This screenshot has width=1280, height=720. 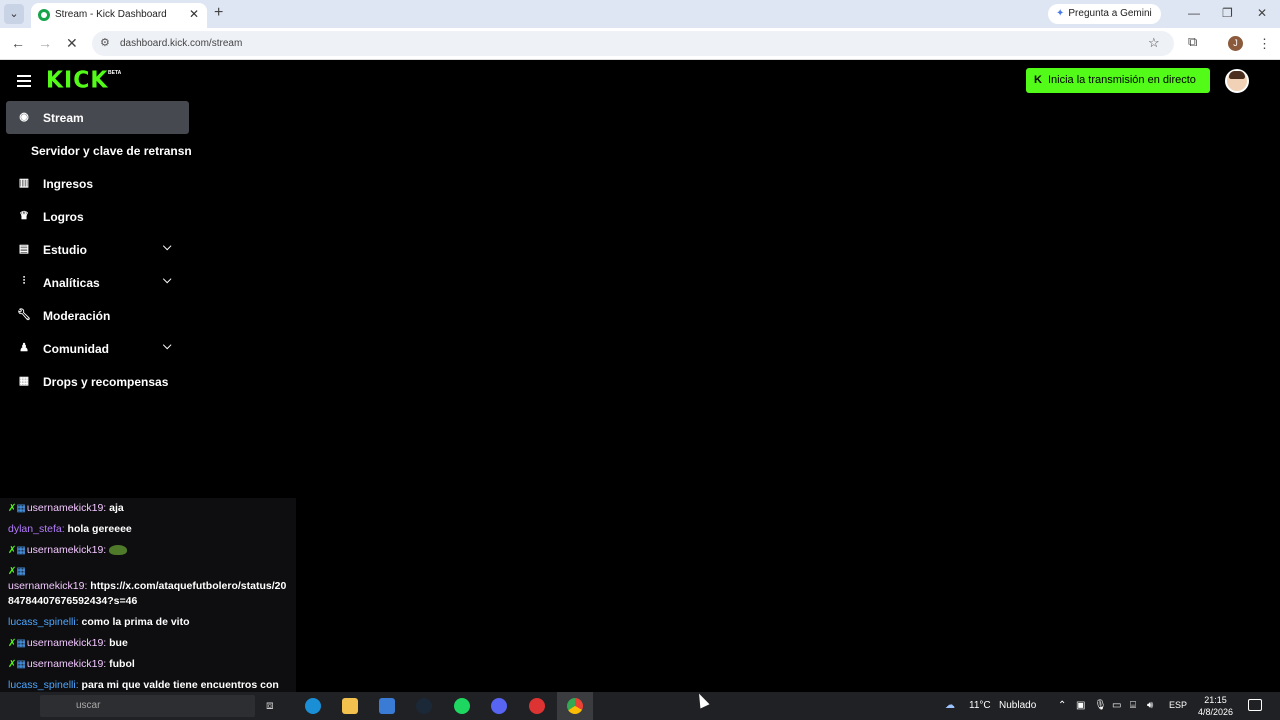 What do you see at coordinates (1264, 44) in the screenshot?
I see `browser-menu-icon: ⋮` at bounding box center [1264, 44].